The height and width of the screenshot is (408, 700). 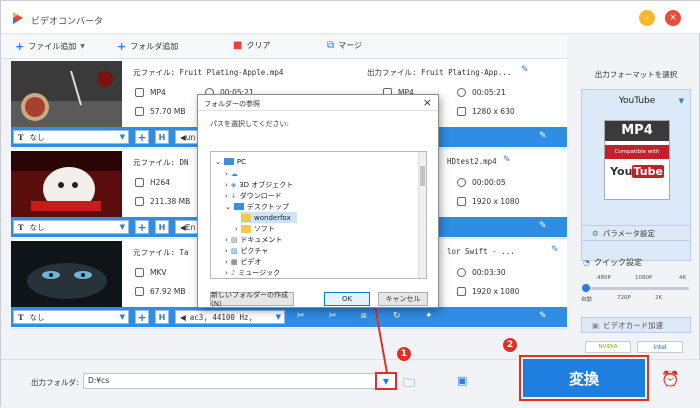 What do you see at coordinates (403, 299) in the screenshot?
I see `cancel-button: キャンセル` at bounding box center [403, 299].